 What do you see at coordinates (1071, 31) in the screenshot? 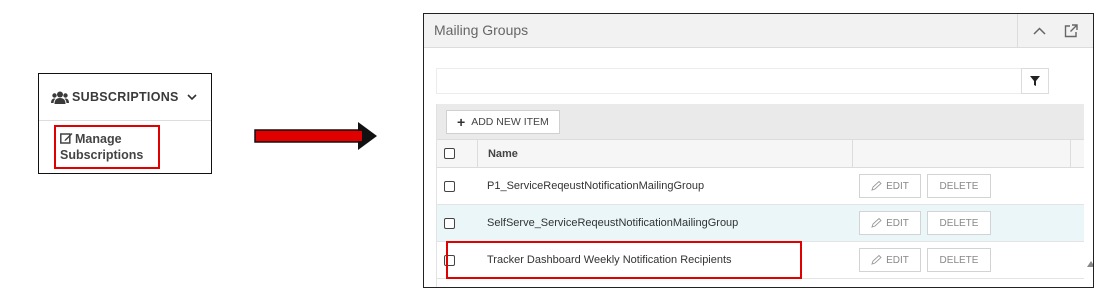
I see `popout-icon` at bounding box center [1071, 31].